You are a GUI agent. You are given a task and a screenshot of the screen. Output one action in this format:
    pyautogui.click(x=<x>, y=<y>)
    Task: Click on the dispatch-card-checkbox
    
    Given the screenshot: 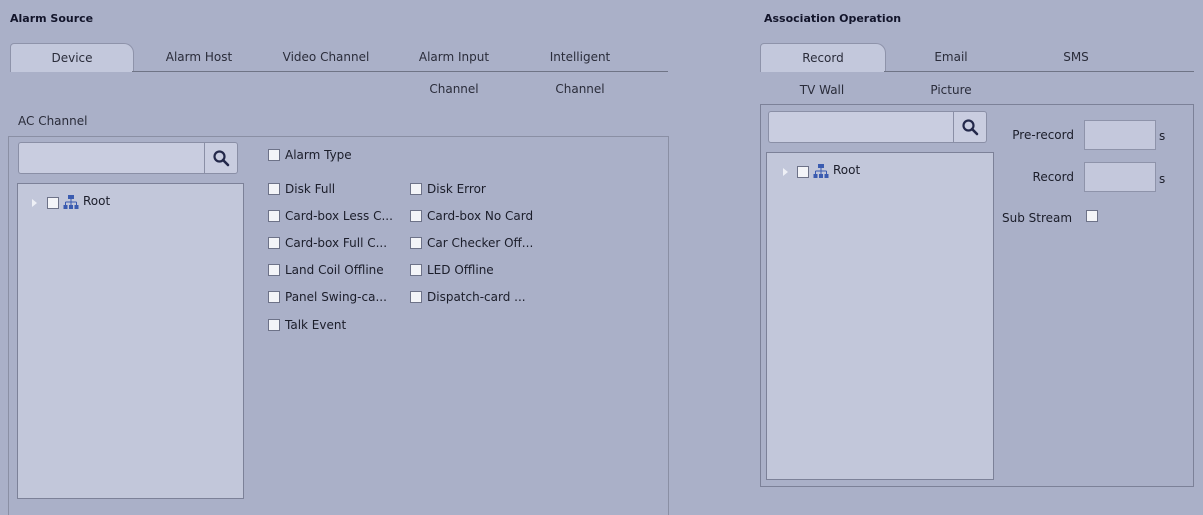 What is the action you would take?
    pyautogui.click(x=416, y=297)
    